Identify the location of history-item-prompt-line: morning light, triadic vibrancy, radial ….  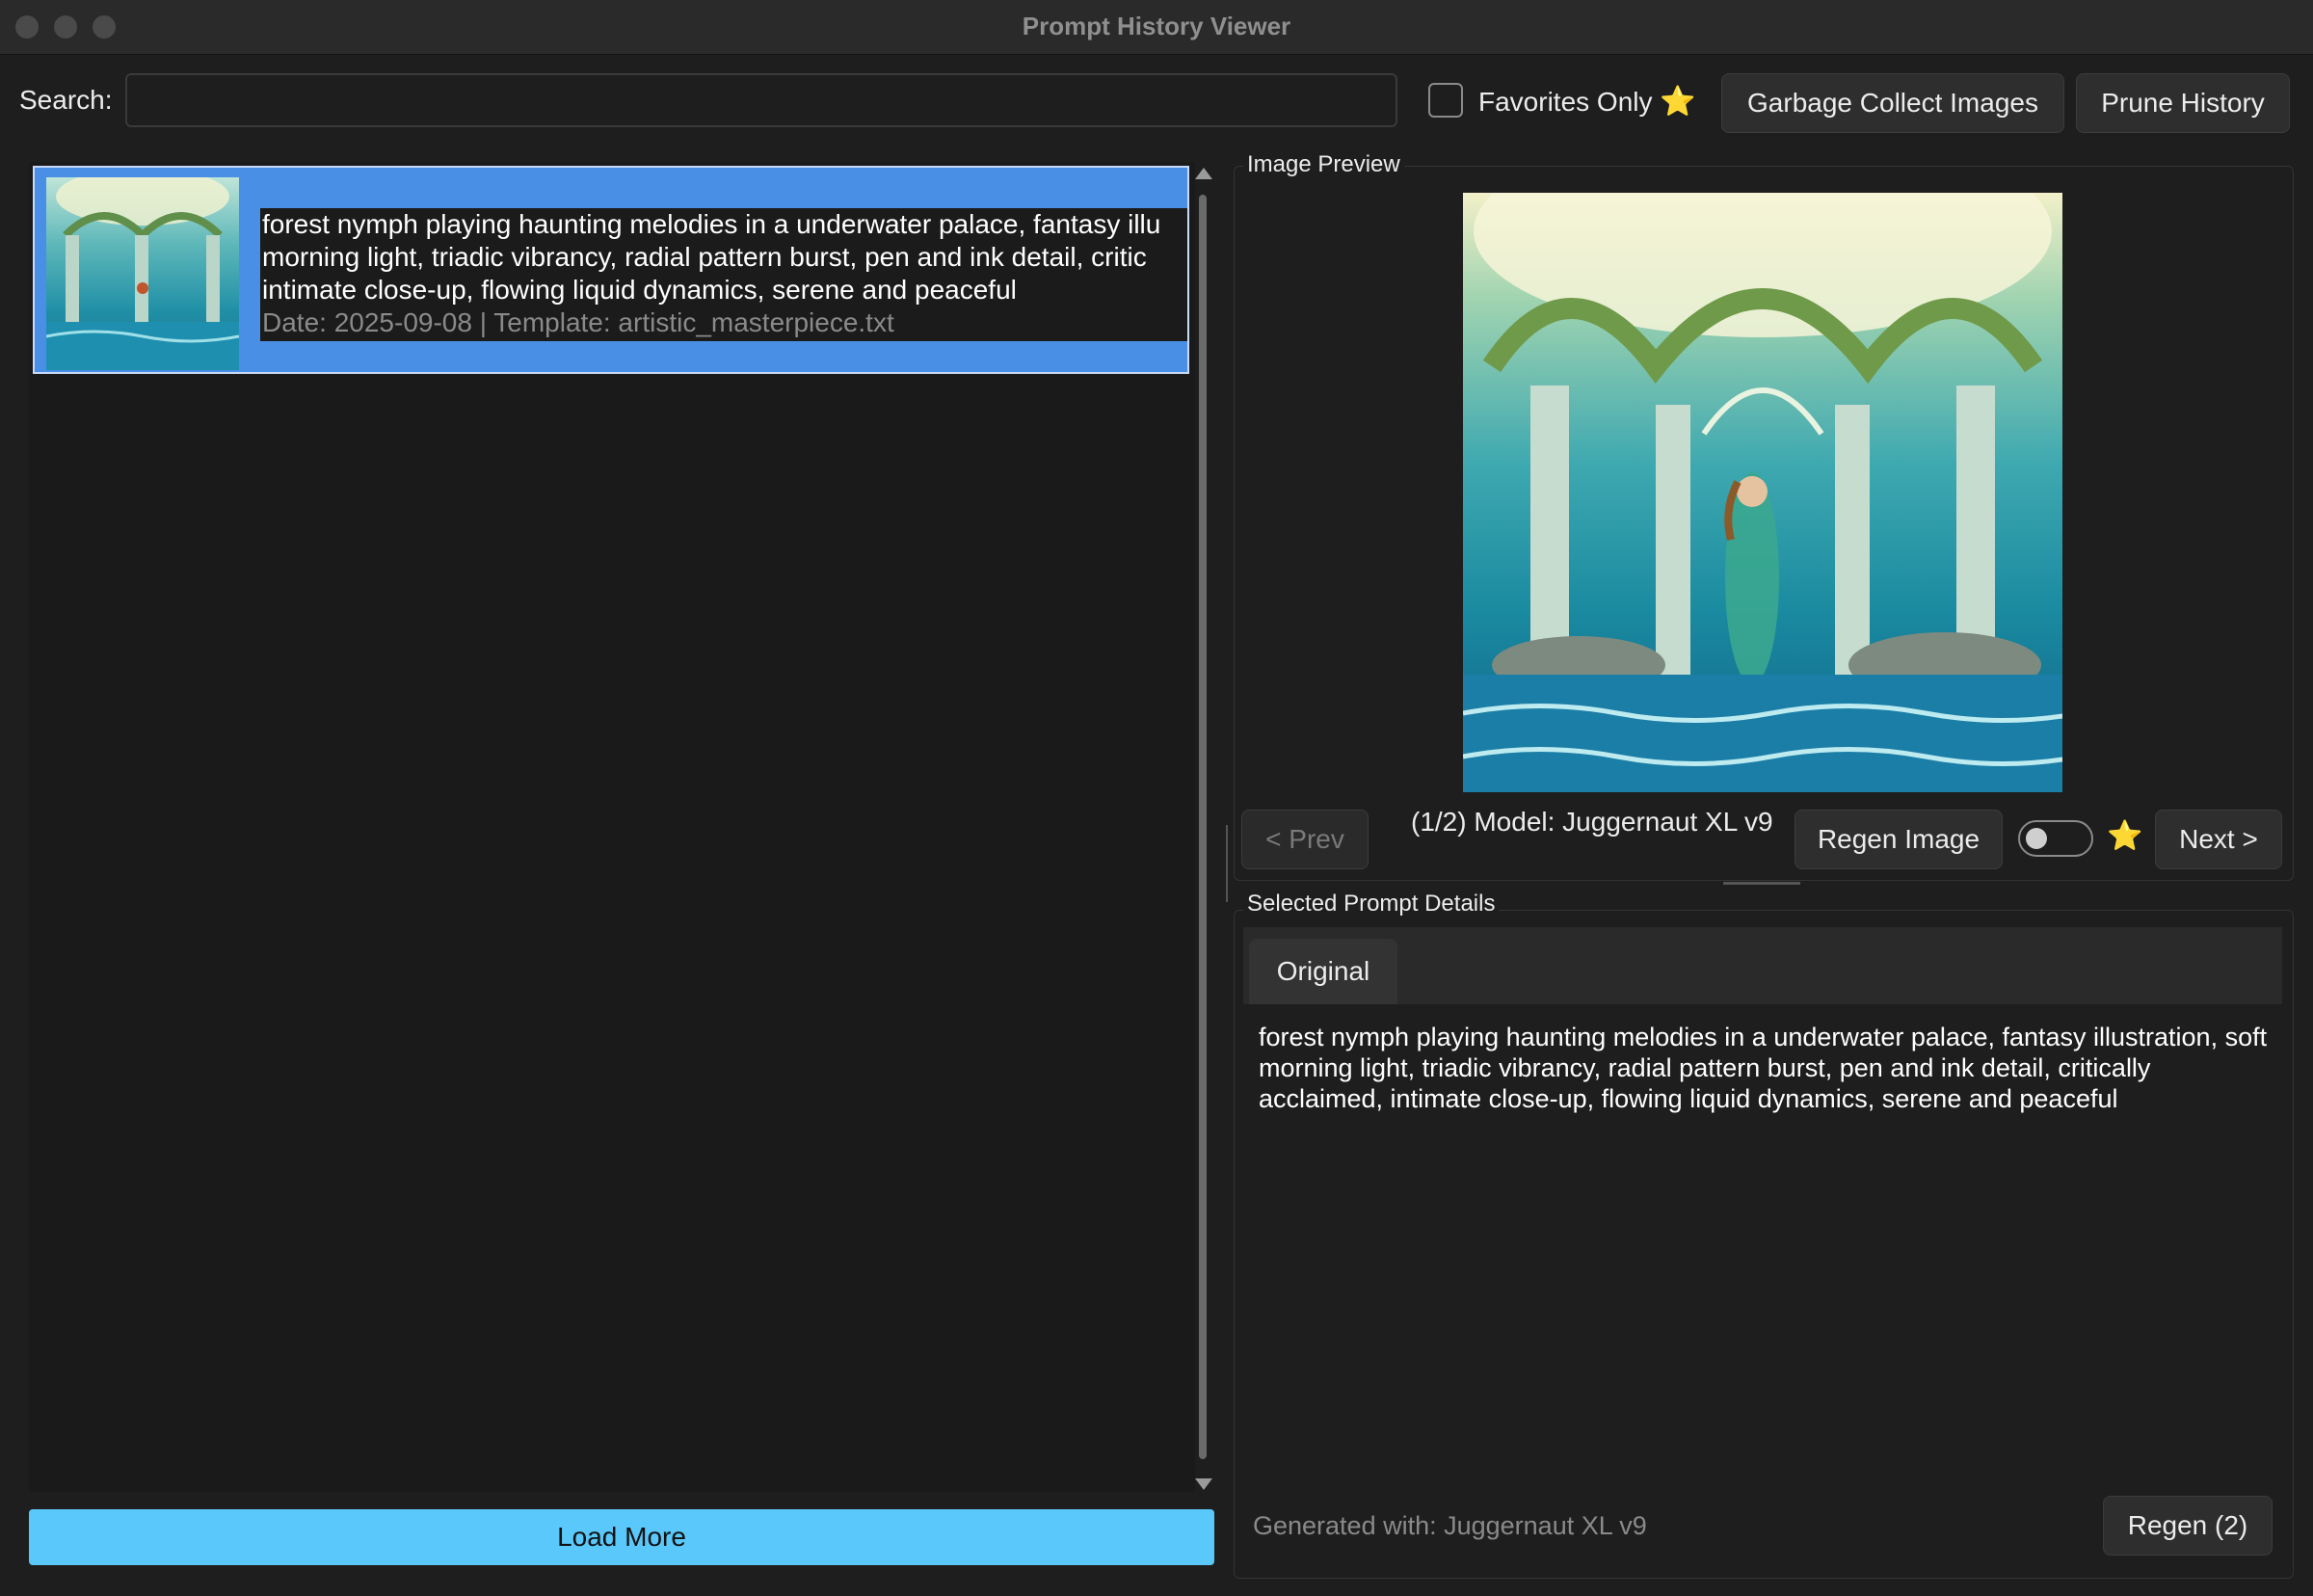
(705, 257).